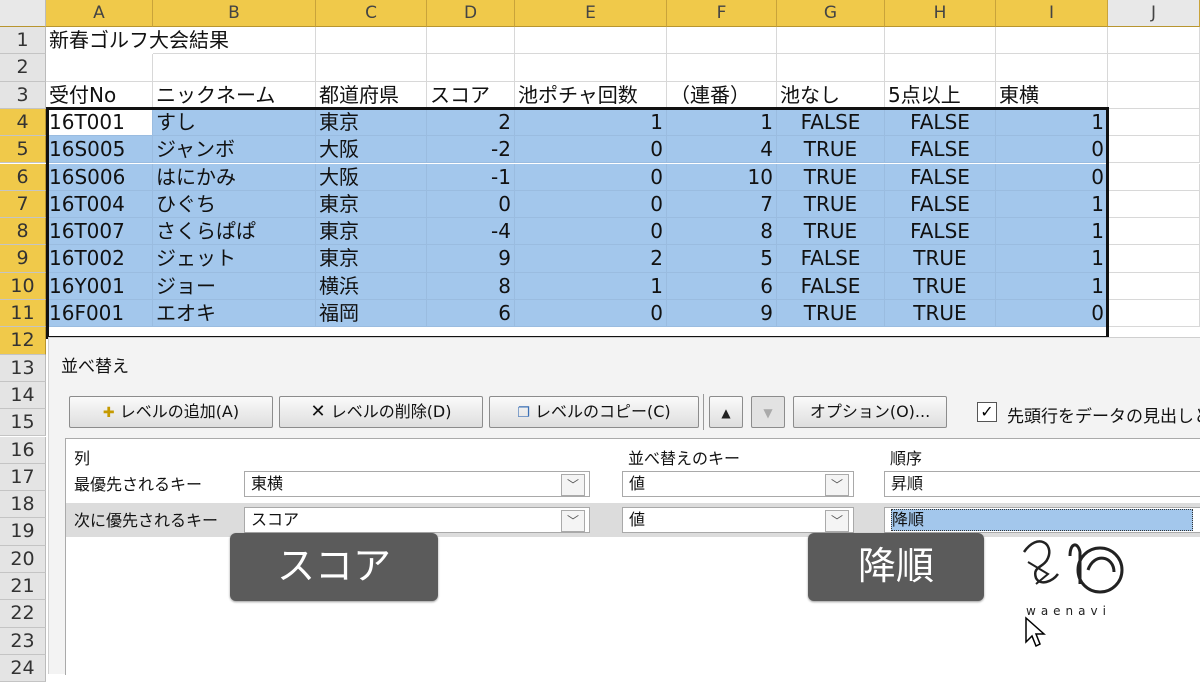  Describe the element at coordinates (471, 177) in the screenshot. I see `data-cell: -1` at that location.